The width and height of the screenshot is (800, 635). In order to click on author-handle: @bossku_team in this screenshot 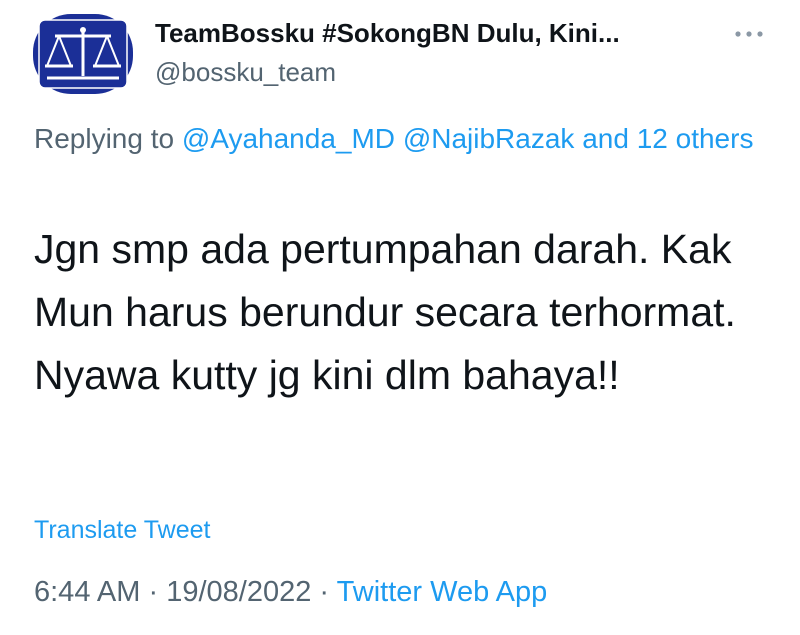, I will do `click(245, 72)`.